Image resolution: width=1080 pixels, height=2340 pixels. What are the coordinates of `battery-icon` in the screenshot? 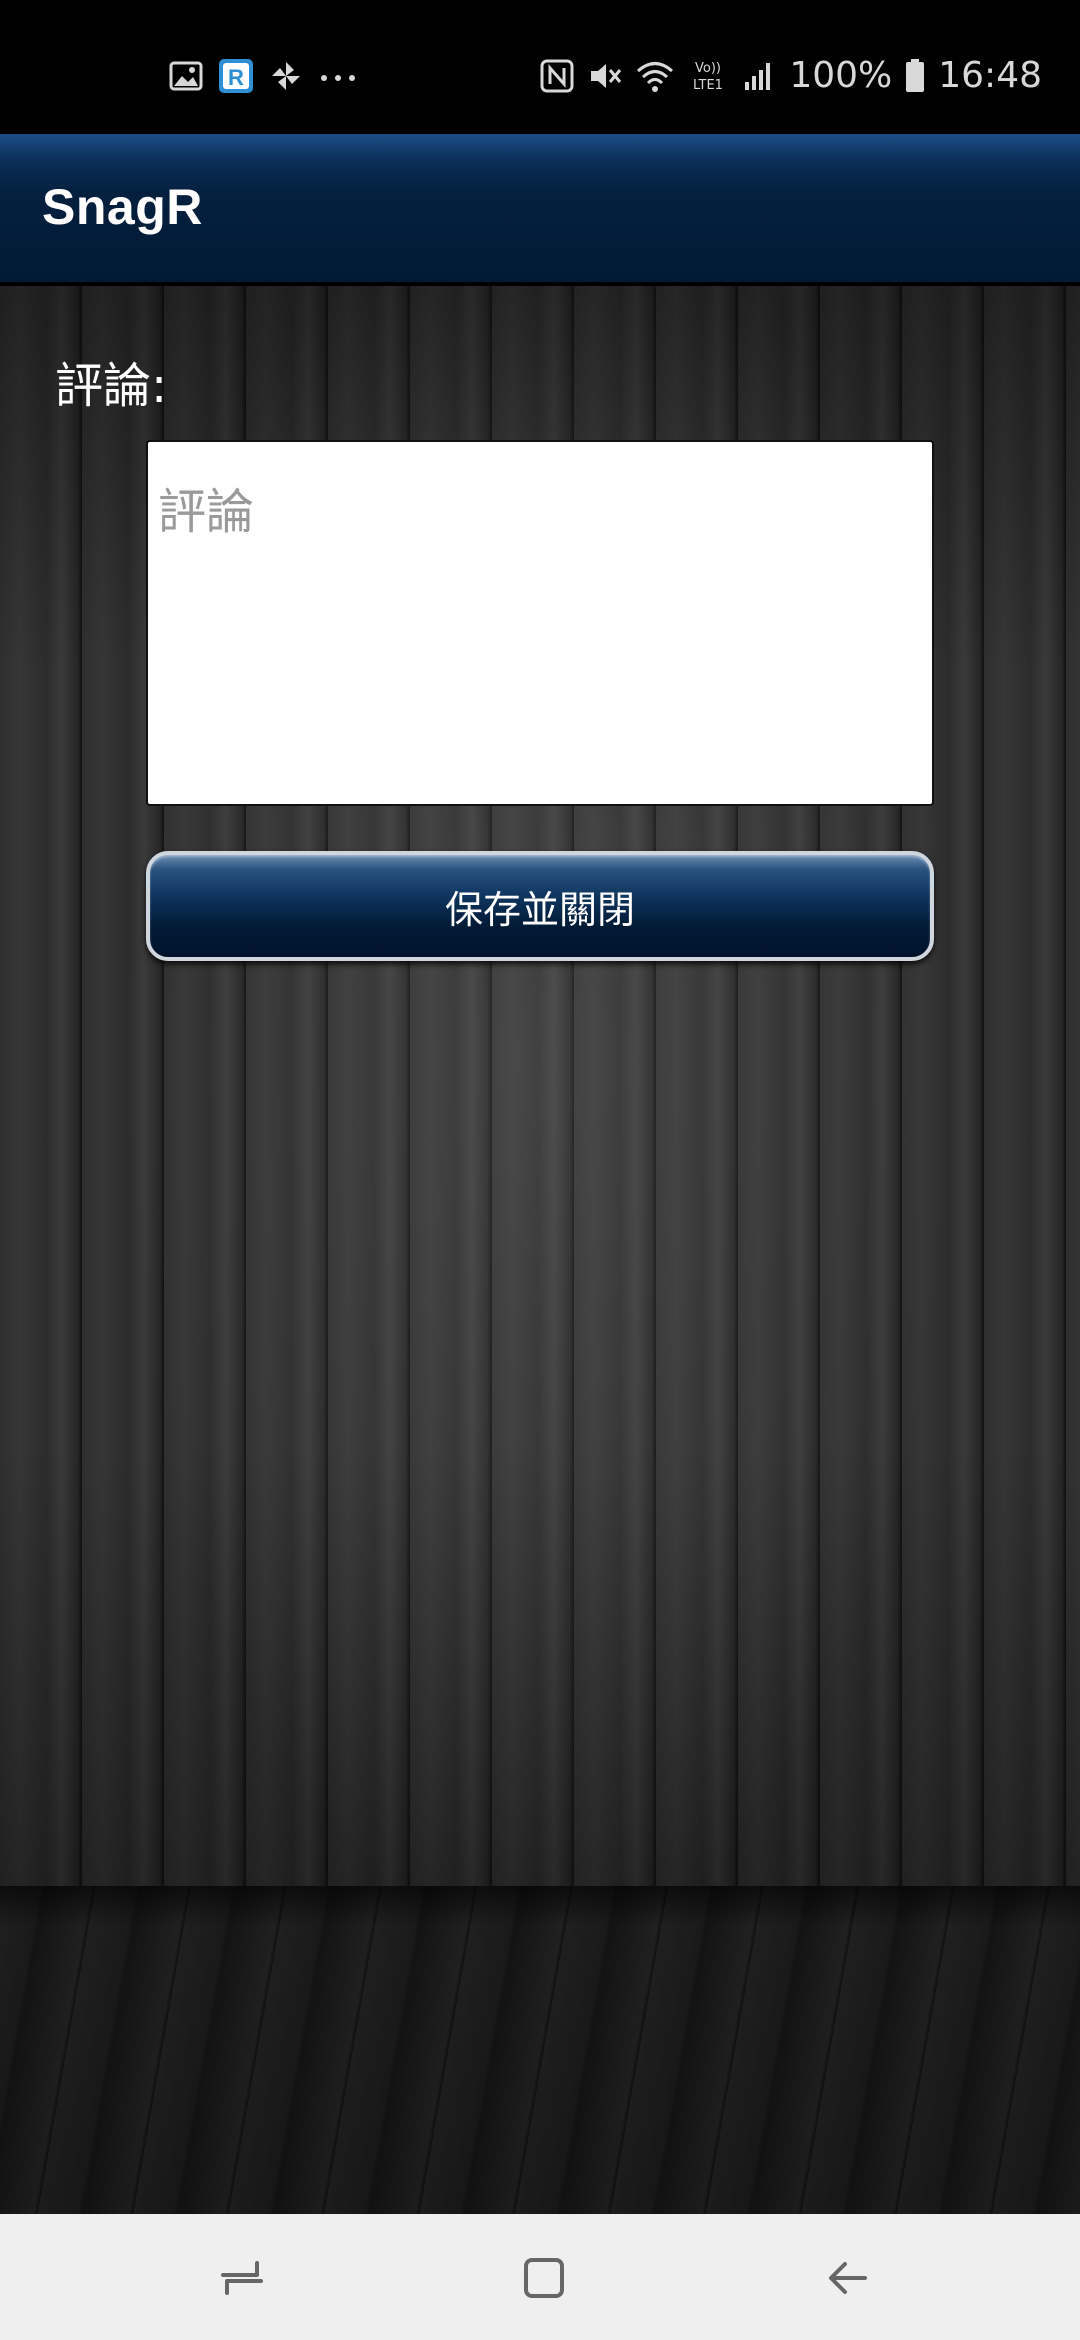 It's located at (915, 76).